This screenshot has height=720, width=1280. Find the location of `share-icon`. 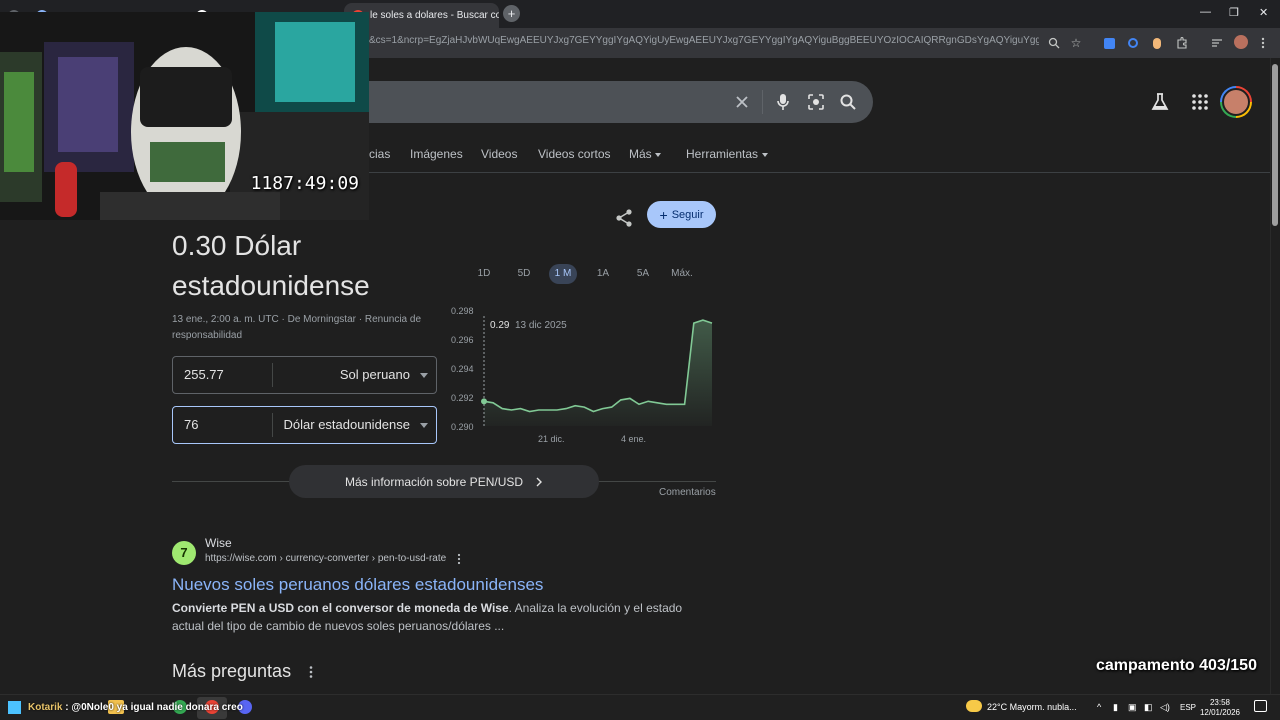

share-icon is located at coordinates (624, 218).